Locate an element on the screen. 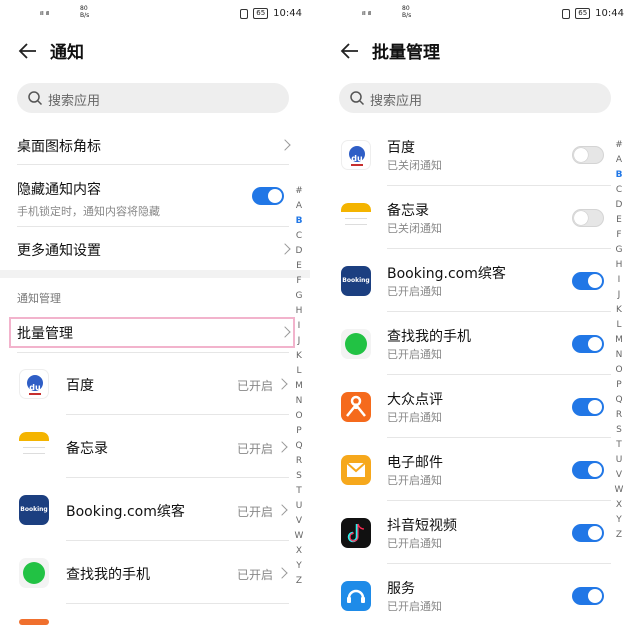 This screenshot has width=635, height=625. app-name: 备忘录 is located at coordinates (87, 449).